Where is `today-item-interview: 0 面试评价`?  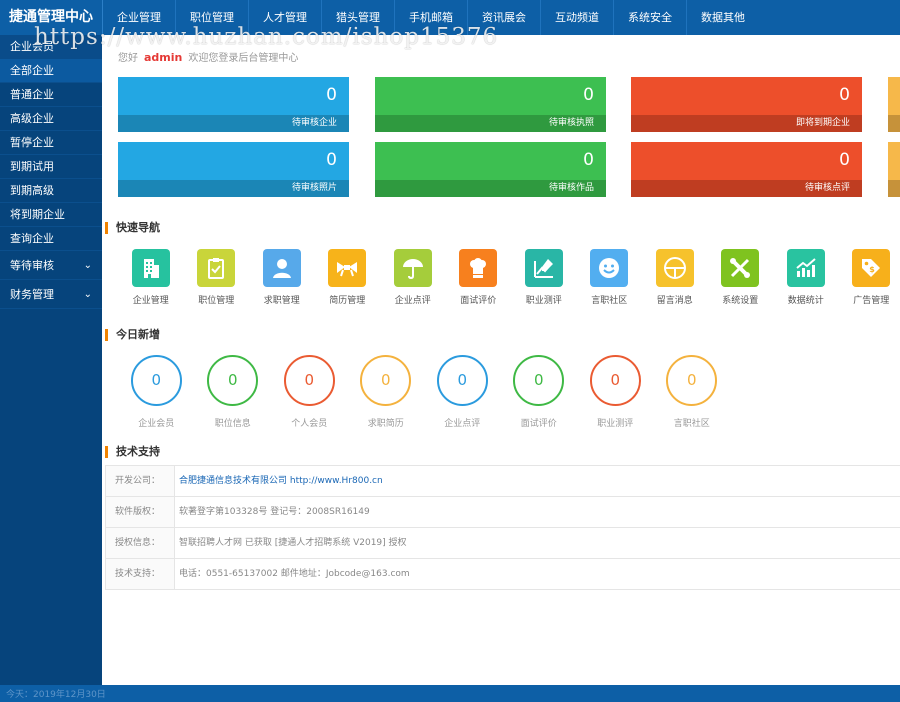
today-item-interview: 0 面试评价 is located at coordinates (539, 392).